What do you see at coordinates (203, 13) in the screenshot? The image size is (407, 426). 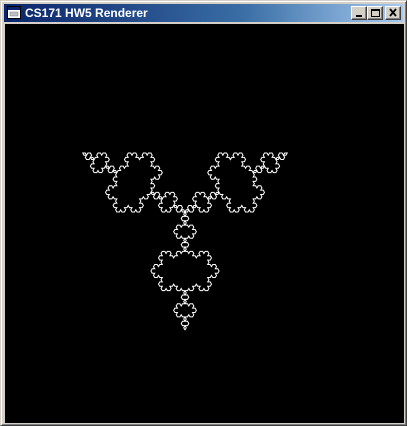 I see `title-bar: CS171 HW5 Renderer` at bounding box center [203, 13].